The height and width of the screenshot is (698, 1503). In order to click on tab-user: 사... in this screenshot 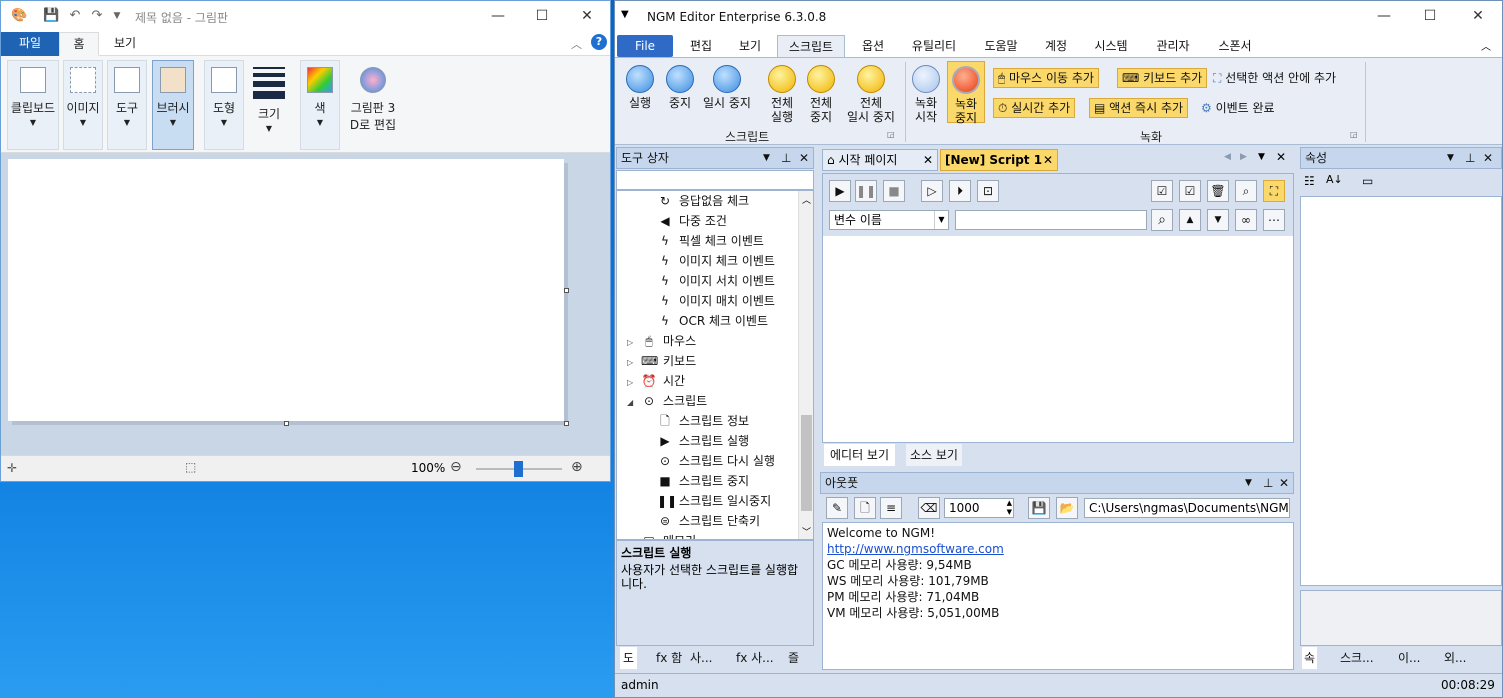, I will do `click(701, 658)`.